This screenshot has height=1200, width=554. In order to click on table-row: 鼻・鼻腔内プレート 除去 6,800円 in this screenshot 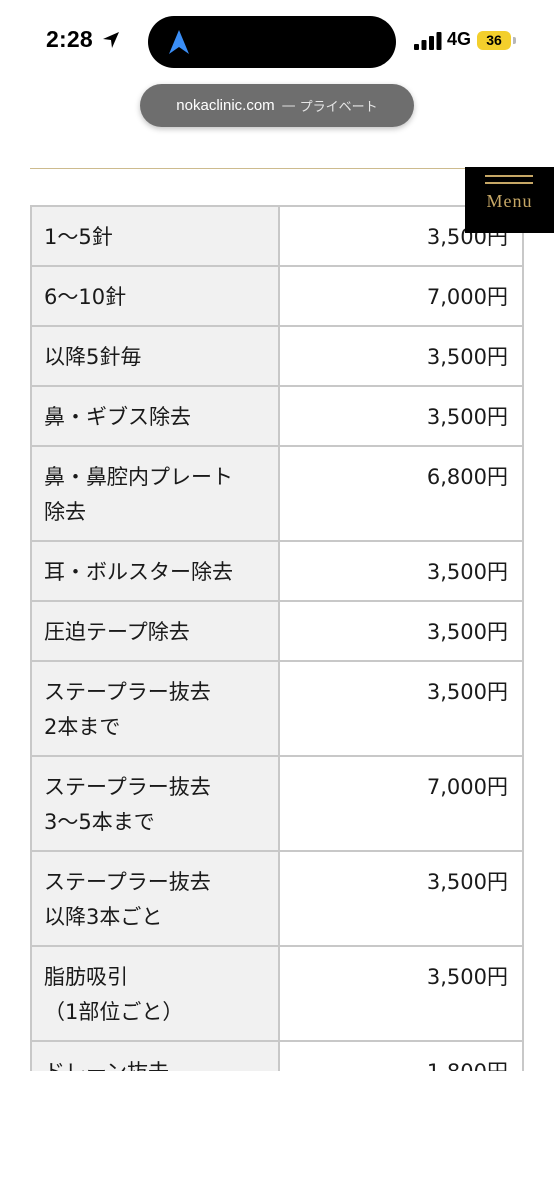, I will do `click(277, 493)`.